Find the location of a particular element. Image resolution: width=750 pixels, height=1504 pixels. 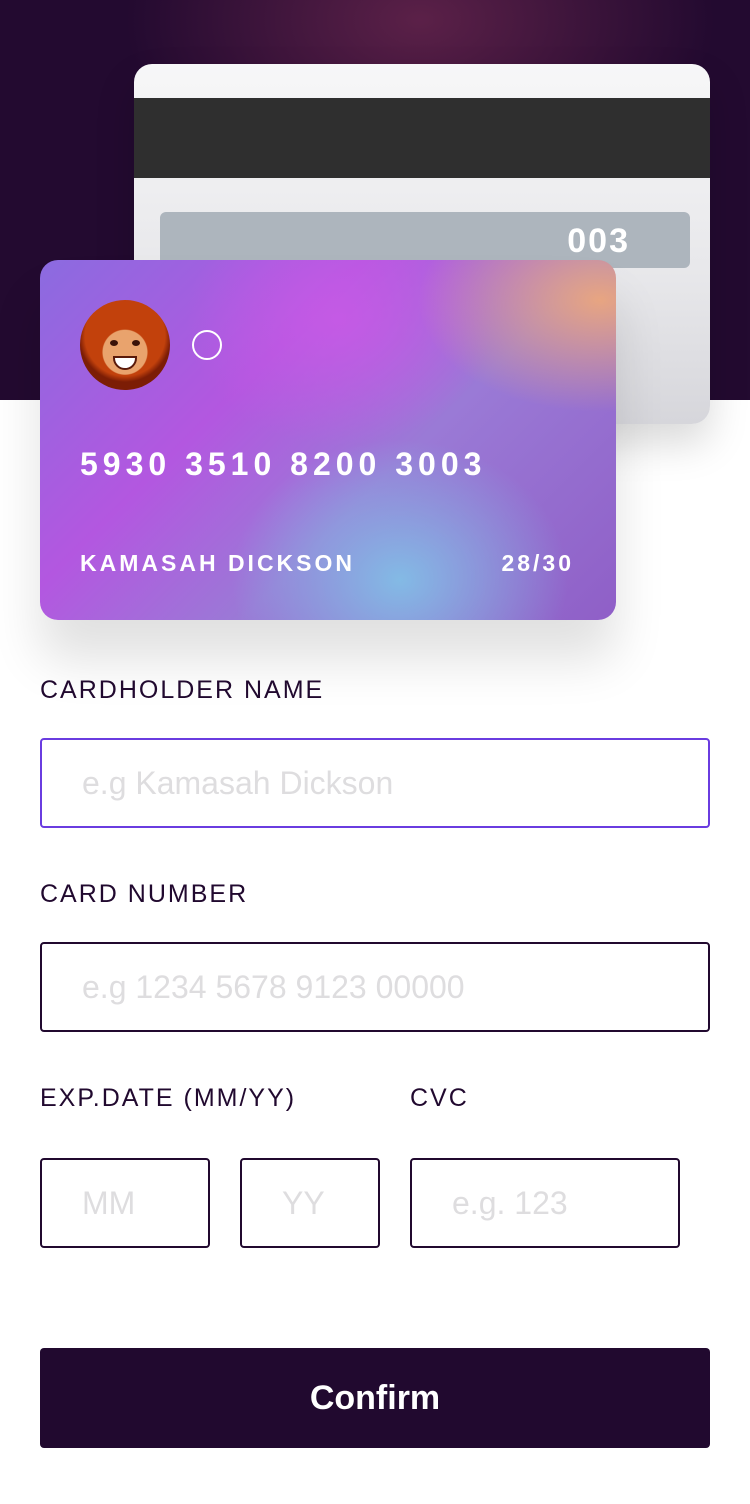

cvc-label: CVC is located at coordinates (439, 1098).